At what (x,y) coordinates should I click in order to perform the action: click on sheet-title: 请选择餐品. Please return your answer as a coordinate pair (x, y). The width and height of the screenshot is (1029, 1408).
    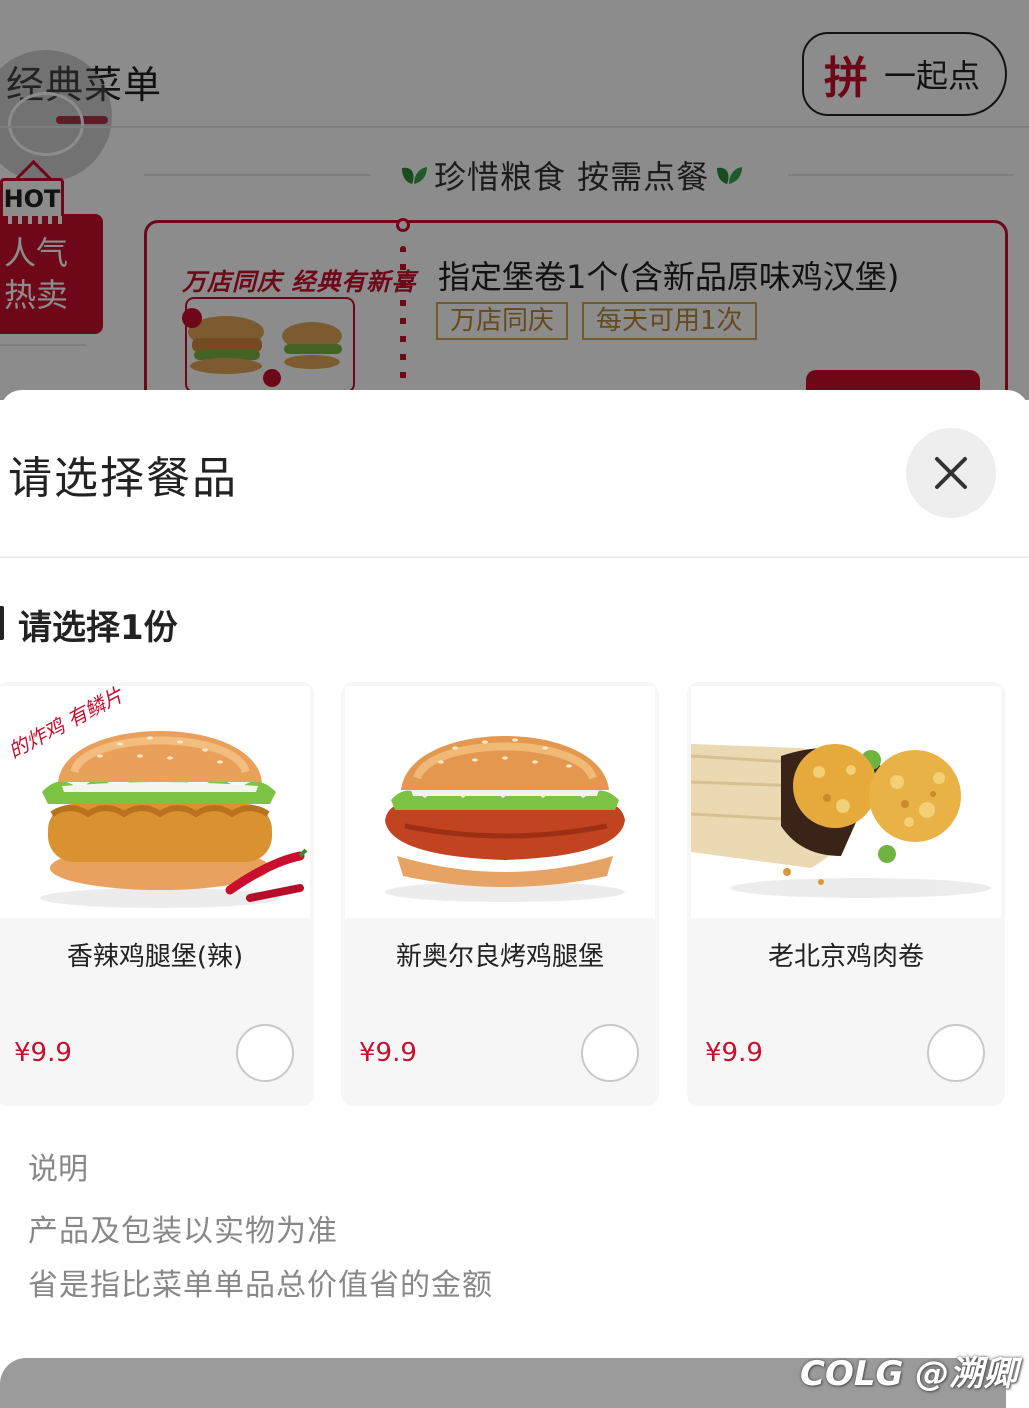
    Looking at the image, I should click on (123, 478).